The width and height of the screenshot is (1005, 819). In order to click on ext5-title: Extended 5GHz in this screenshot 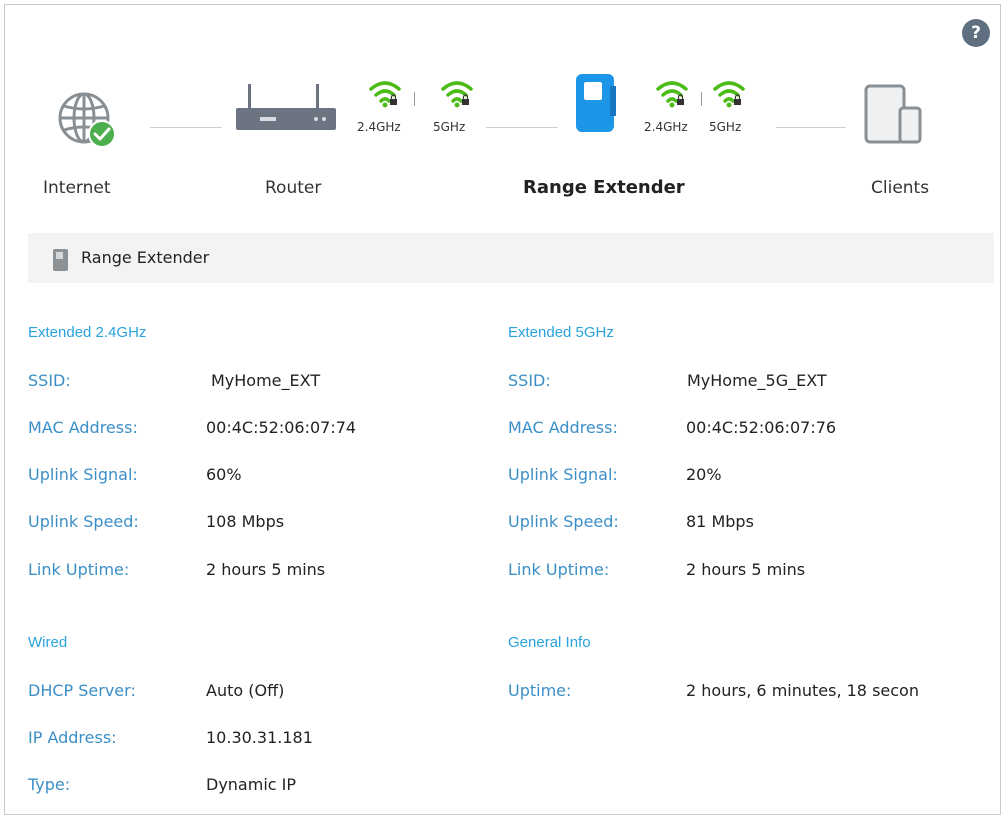, I will do `click(561, 332)`.